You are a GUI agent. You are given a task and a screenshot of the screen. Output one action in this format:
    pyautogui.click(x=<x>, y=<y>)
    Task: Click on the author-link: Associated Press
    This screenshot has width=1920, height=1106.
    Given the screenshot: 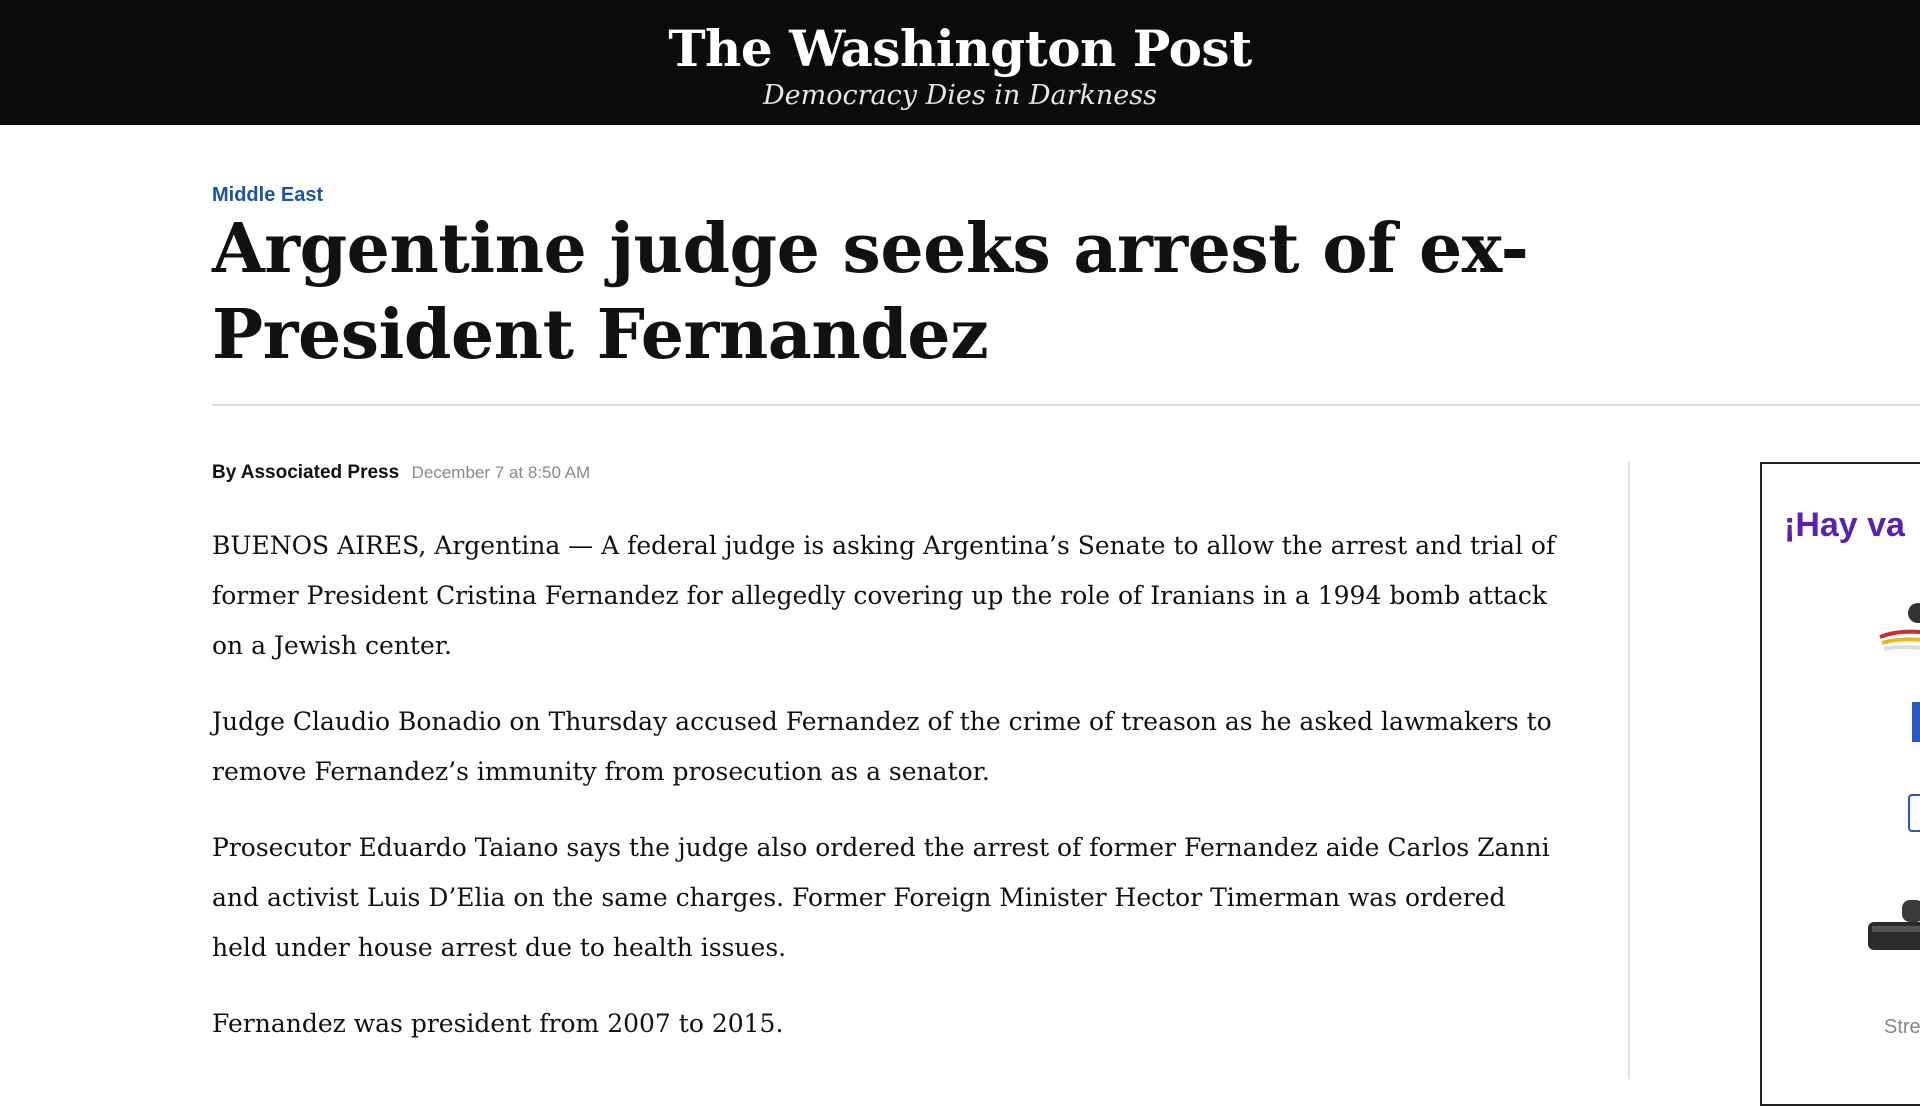 What is the action you would take?
    pyautogui.click(x=320, y=472)
    